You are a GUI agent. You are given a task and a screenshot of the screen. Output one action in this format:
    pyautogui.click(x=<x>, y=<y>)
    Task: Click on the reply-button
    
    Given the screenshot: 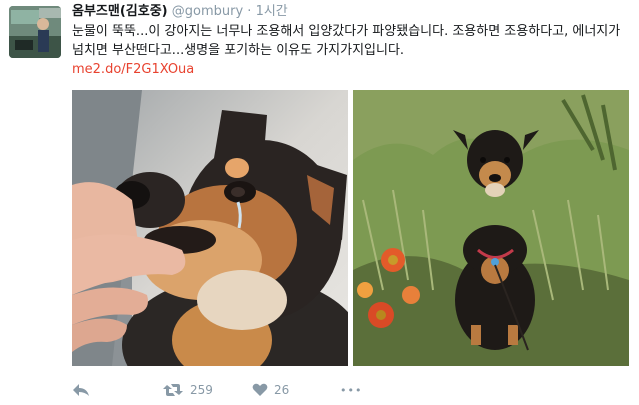 What is the action you would take?
    pyautogui.click(x=117, y=390)
    